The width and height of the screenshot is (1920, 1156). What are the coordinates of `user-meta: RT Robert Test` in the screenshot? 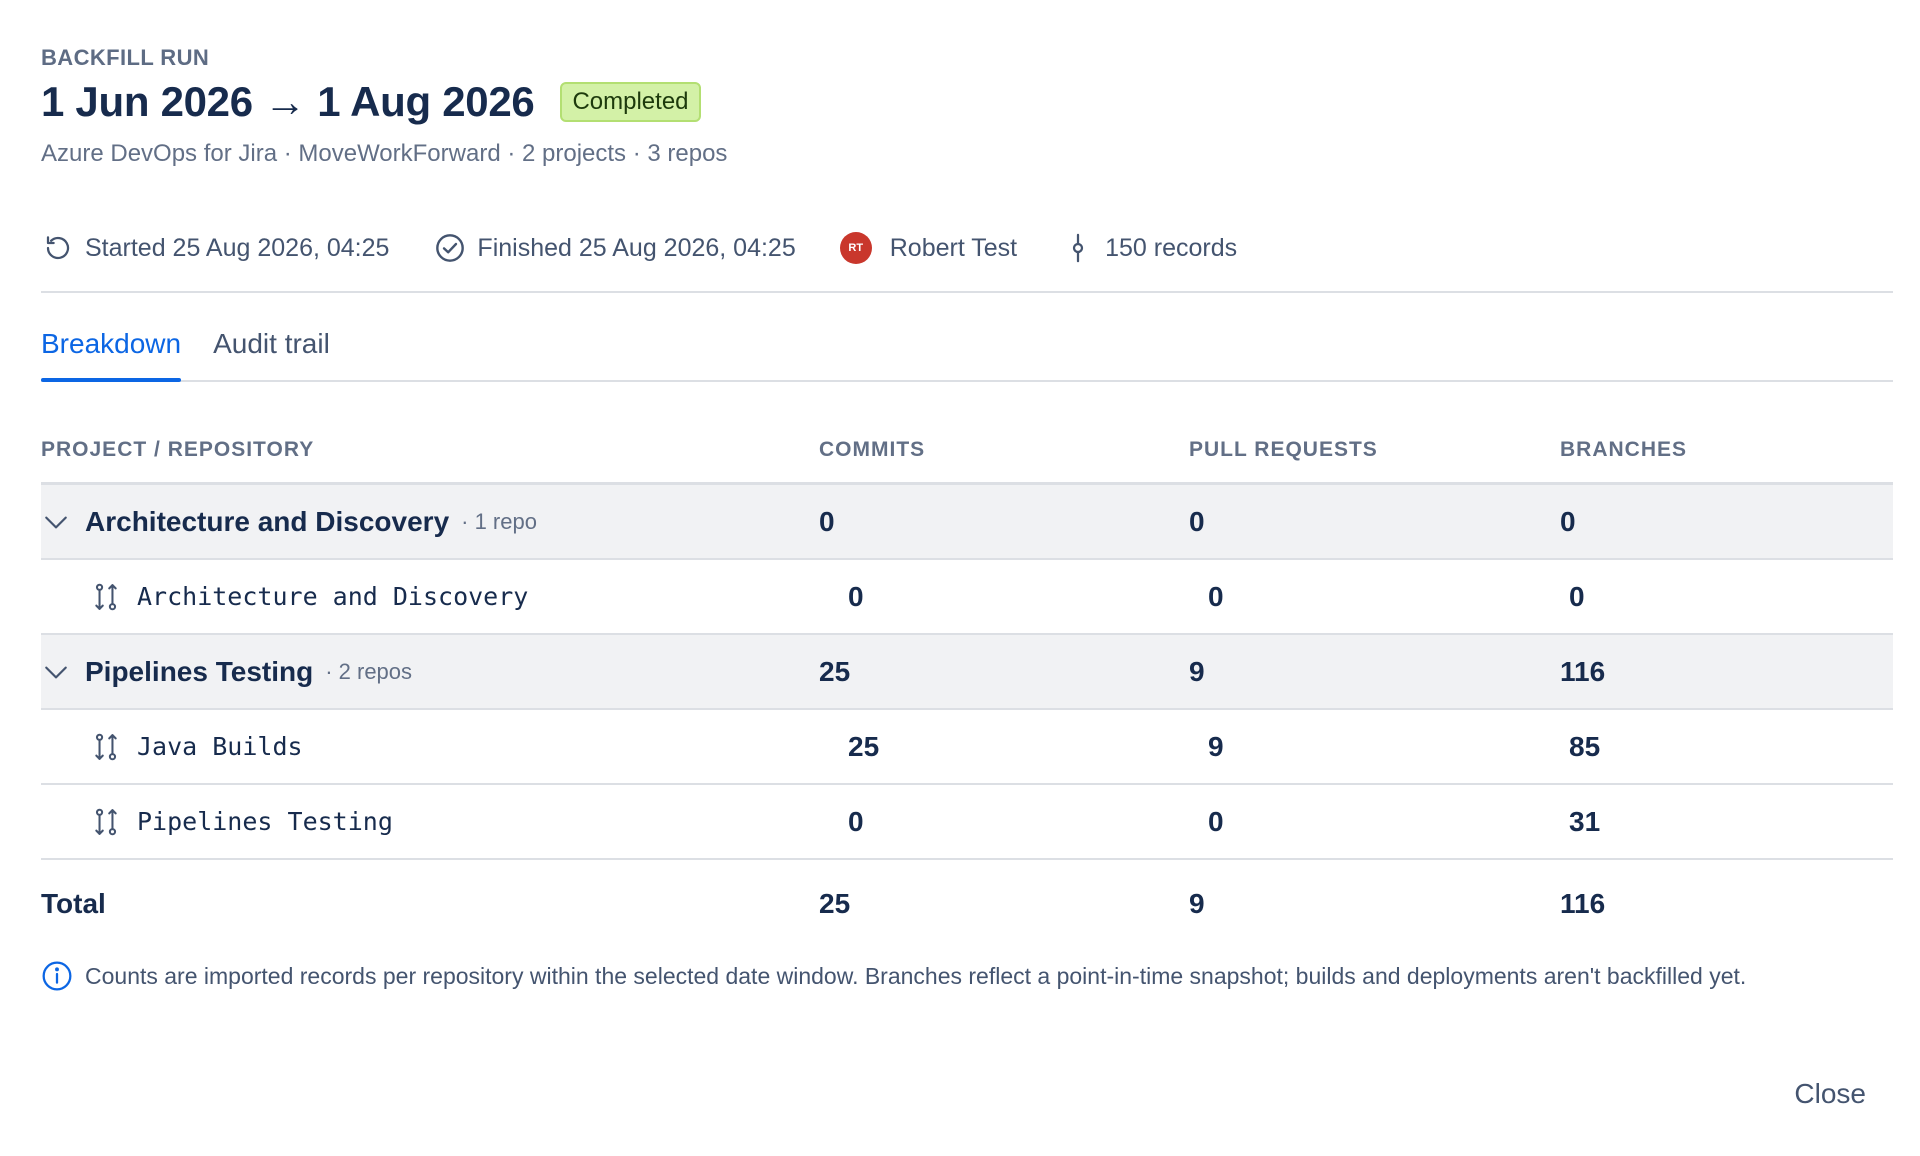 It's located at (928, 248).